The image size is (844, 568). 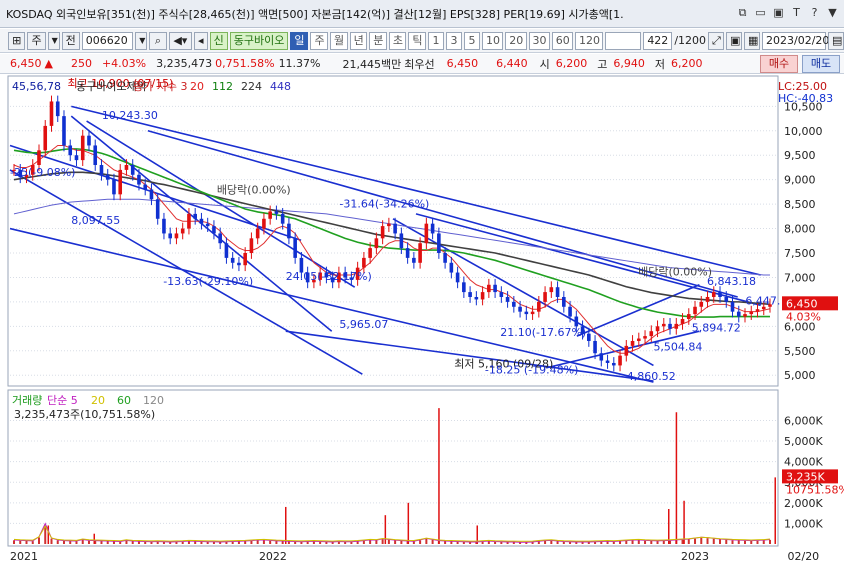 I want to click on current-price: 6,450, so click(x=26, y=63).